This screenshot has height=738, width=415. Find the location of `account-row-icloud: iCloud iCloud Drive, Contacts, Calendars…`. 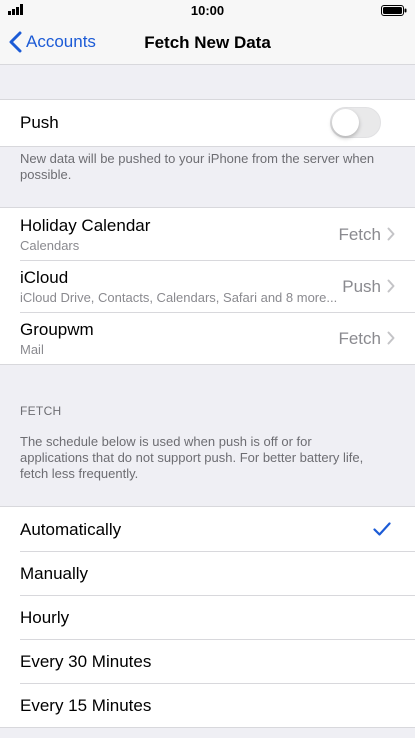

account-row-icloud: iCloud iCloud Drive, Contacts, Calendars… is located at coordinates (207, 286).